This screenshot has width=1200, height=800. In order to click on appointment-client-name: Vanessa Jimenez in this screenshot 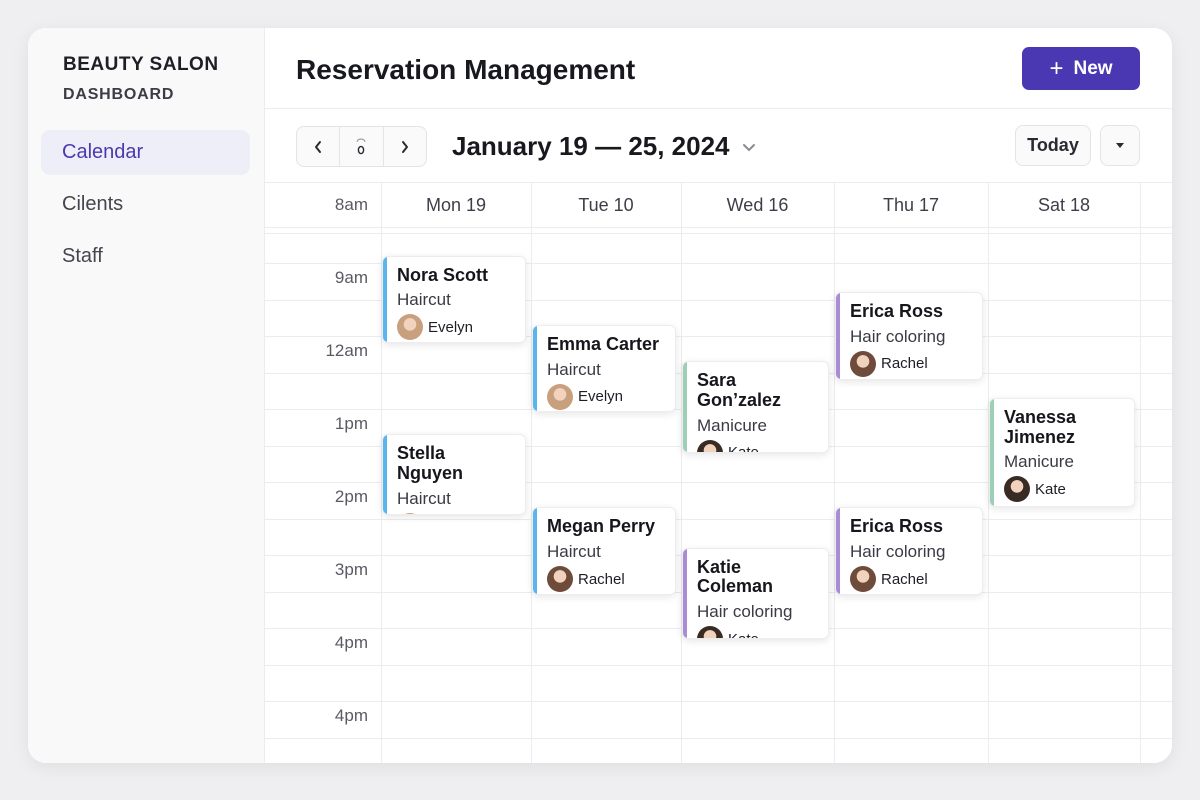, I will do `click(1040, 426)`.